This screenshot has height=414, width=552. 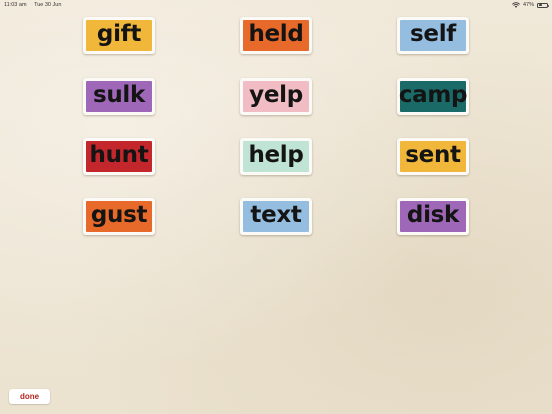 What do you see at coordinates (32, 5) in the screenshot?
I see `status-left: 11:03 am Tue 30 Jun` at bounding box center [32, 5].